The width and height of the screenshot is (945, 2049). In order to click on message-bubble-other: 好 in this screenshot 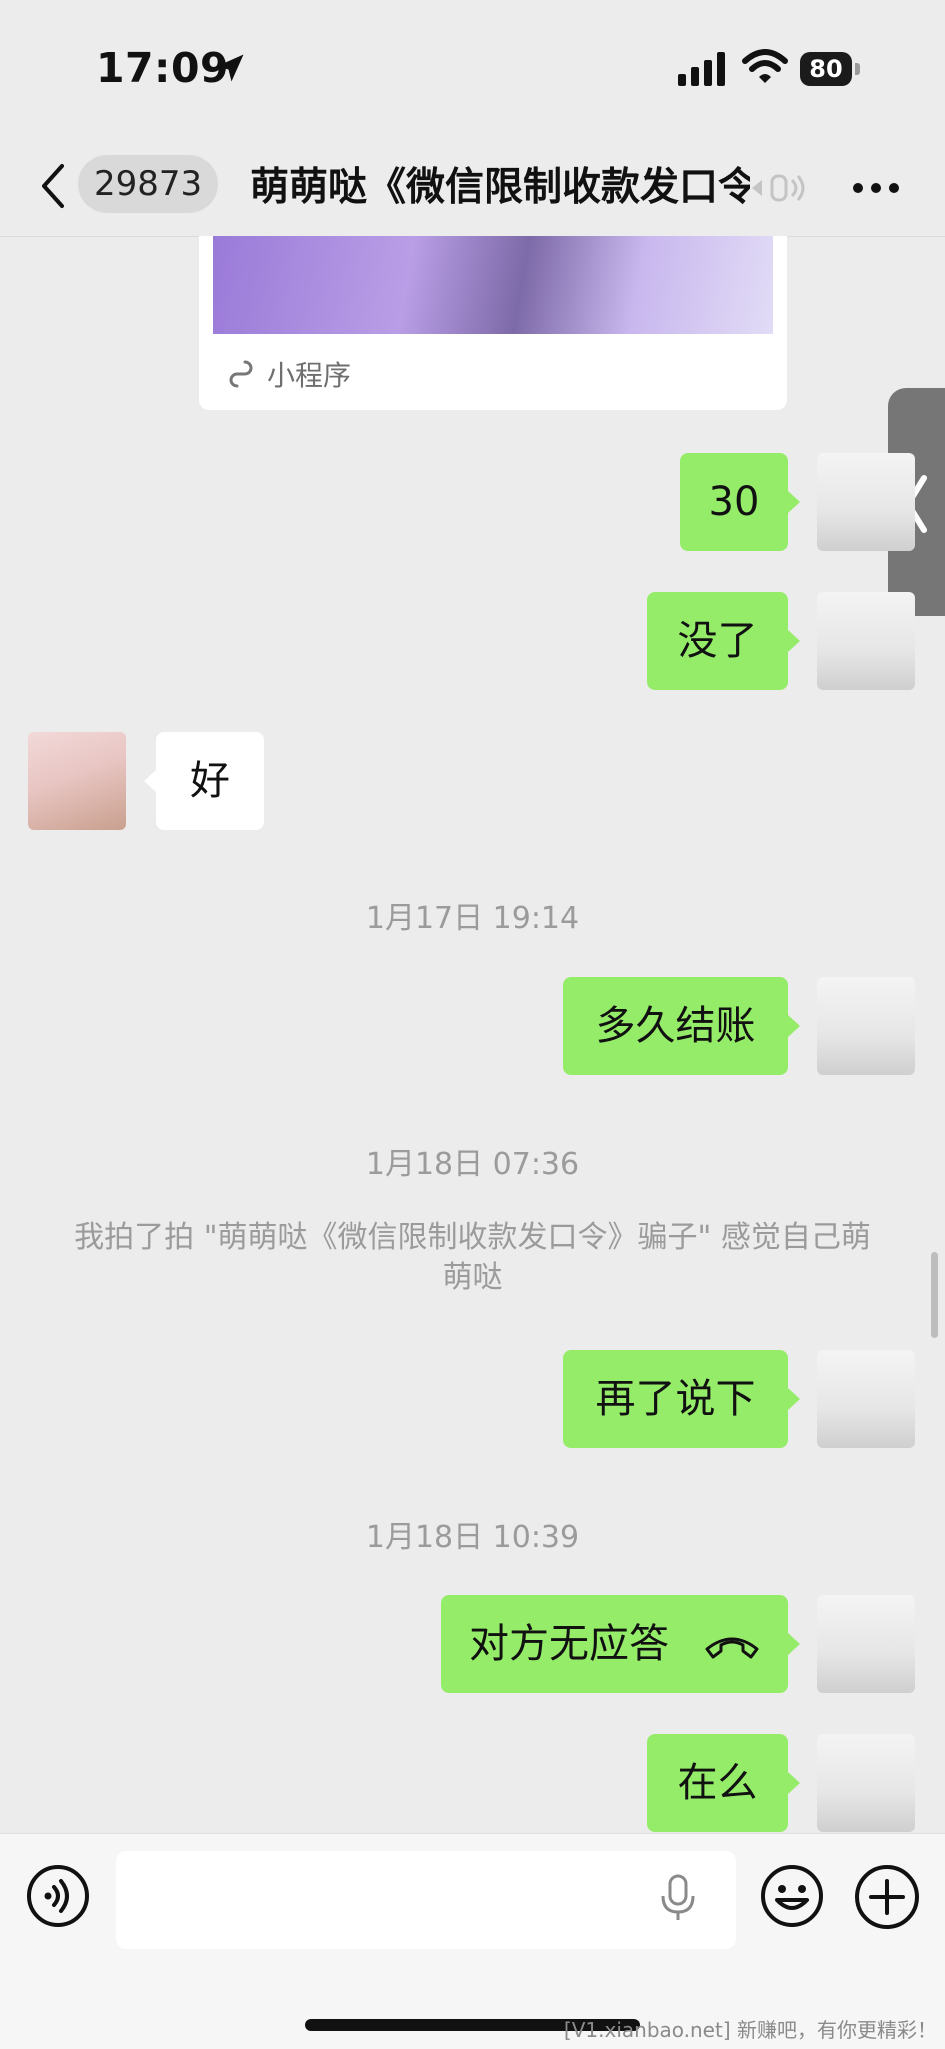, I will do `click(204, 781)`.